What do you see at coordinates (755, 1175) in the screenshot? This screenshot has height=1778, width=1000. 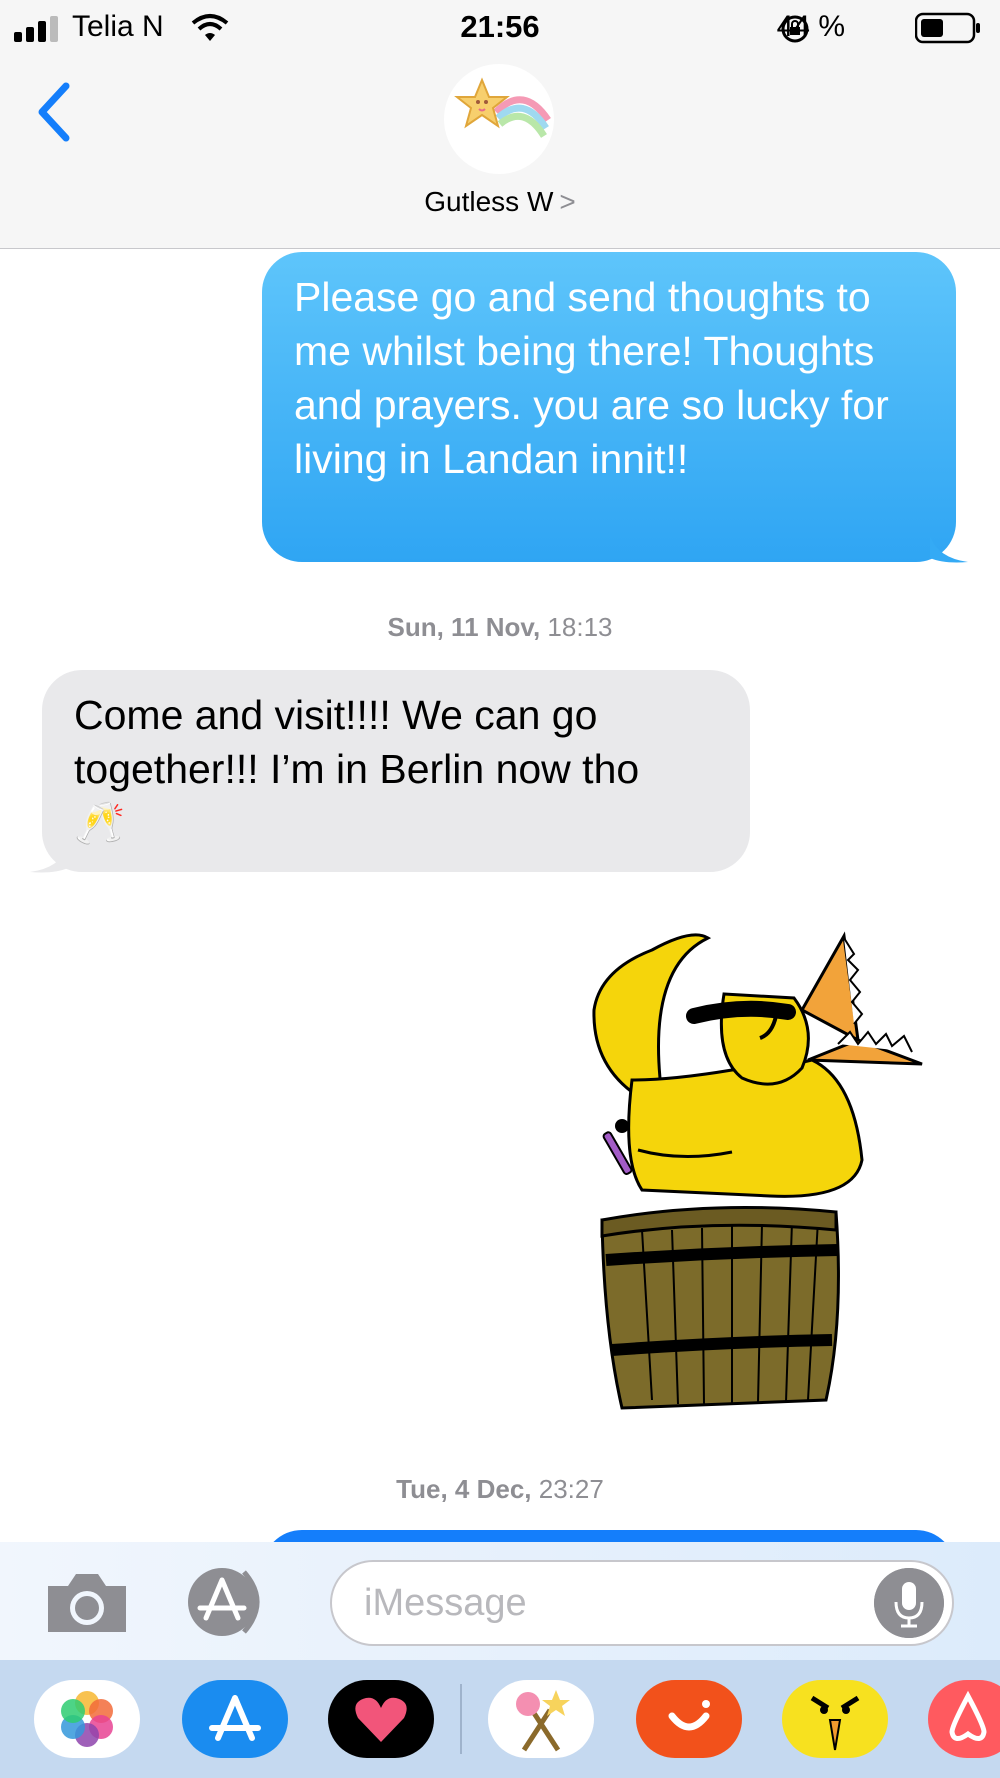 I see `sent-drawing-image` at bounding box center [755, 1175].